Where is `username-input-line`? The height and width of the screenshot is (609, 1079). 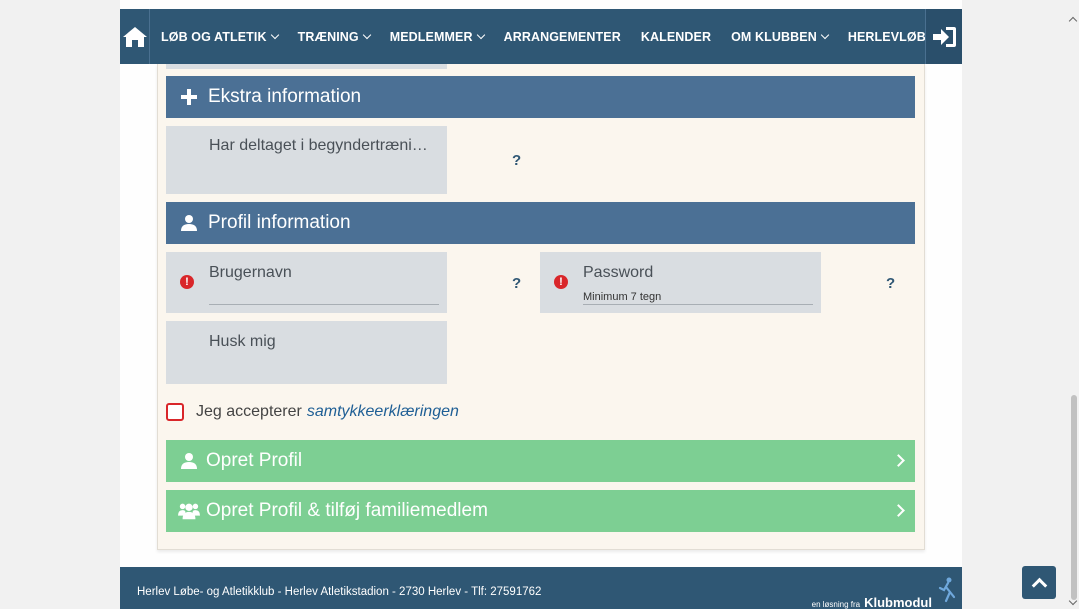
username-input-line is located at coordinates (324, 304).